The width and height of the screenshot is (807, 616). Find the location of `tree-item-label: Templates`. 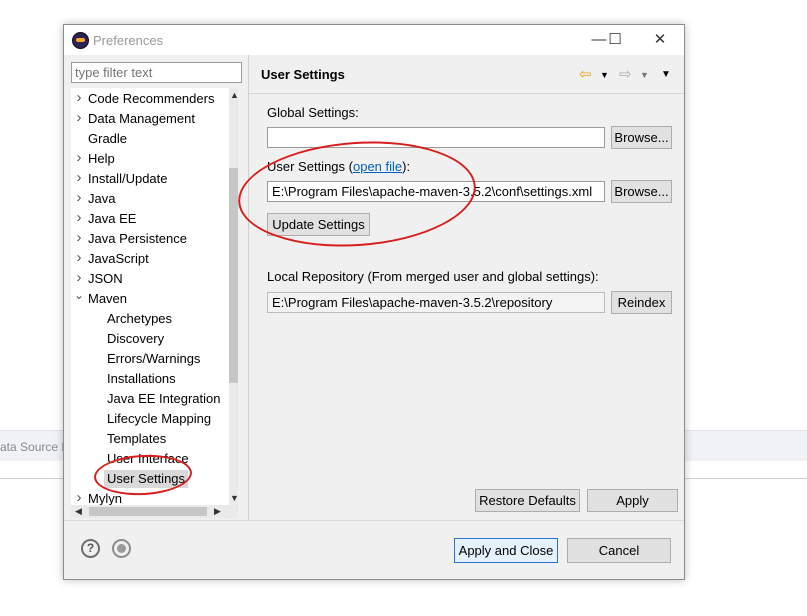

tree-item-label: Templates is located at coordinates (137, 438).